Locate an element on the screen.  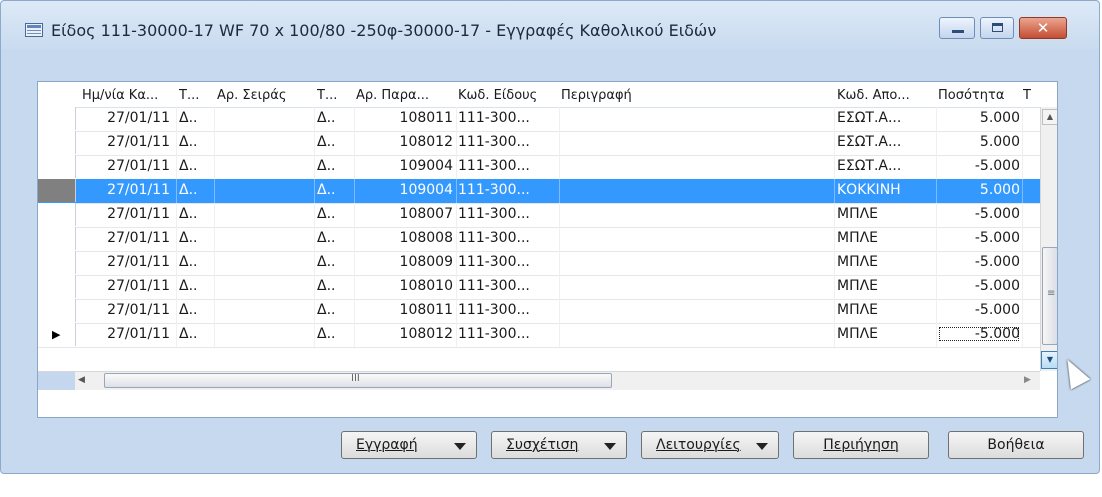
table-row: 27/01/11 Δ.. Δ.. 108010 111-300... ΜΠΛΕ -5.000 is located at coordinates (539, 287).